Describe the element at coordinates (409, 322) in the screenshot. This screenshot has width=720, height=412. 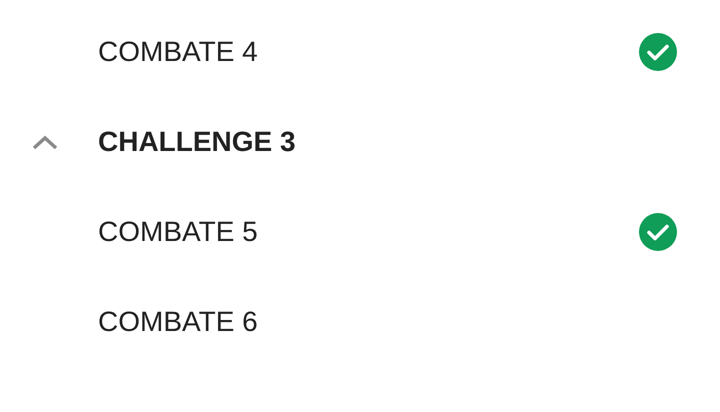
I see `combat-label: COMBATE 6` at that location.